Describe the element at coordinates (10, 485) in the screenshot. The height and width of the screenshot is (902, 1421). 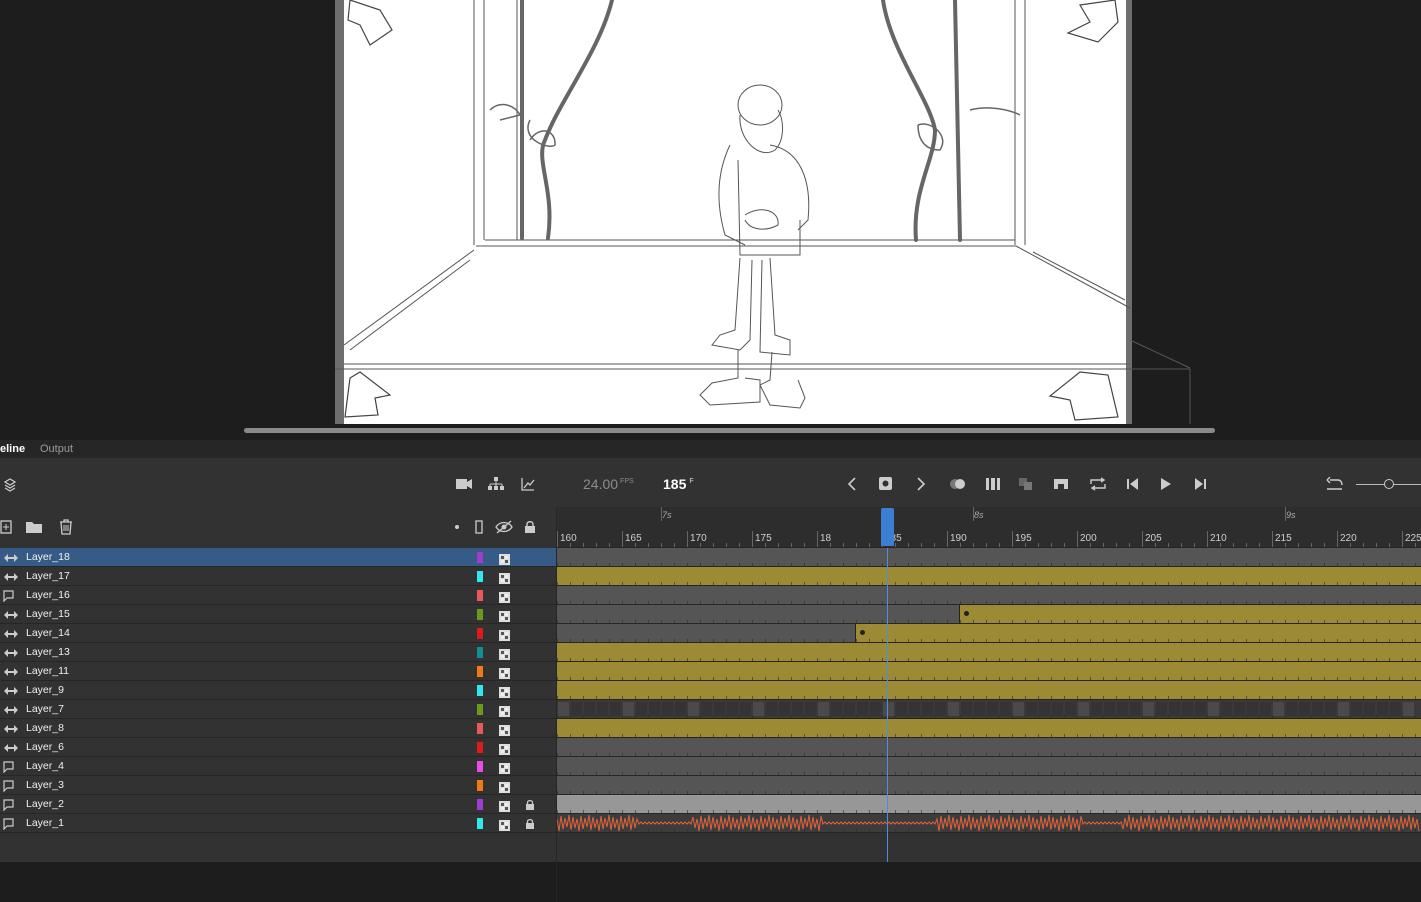
I see `layers-icon` at that location.